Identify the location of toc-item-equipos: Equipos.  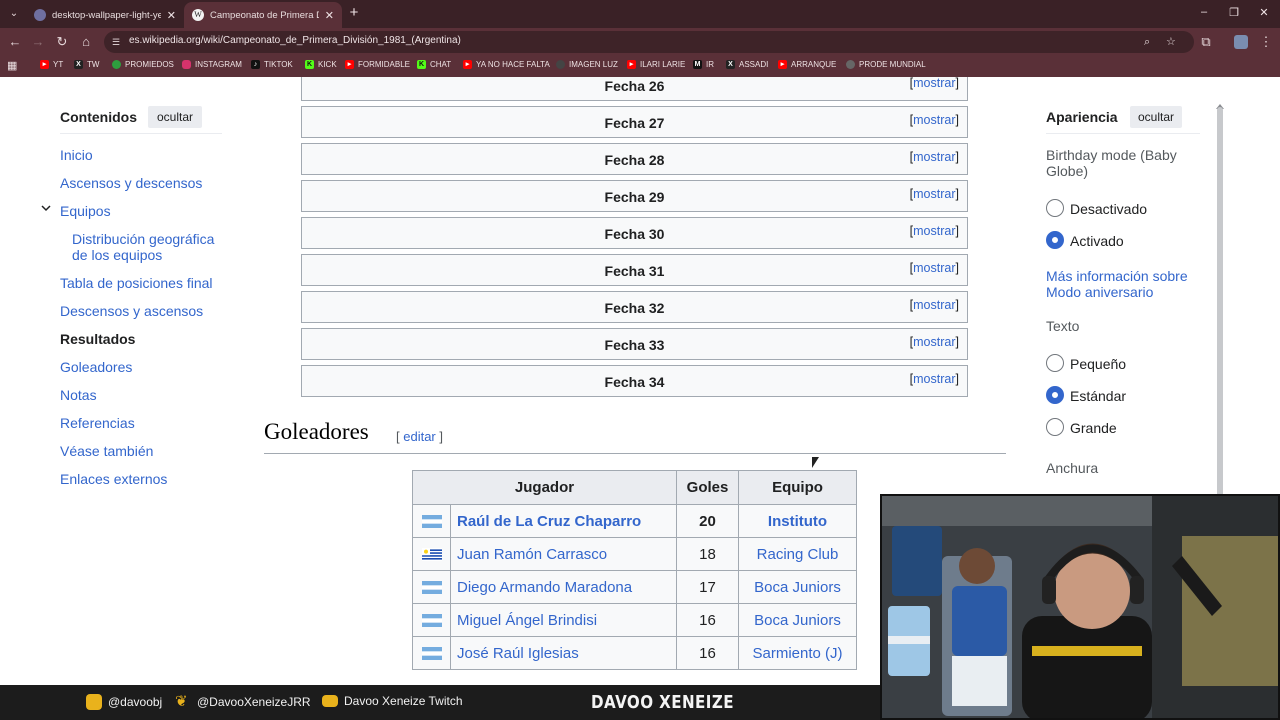
(85, 211).